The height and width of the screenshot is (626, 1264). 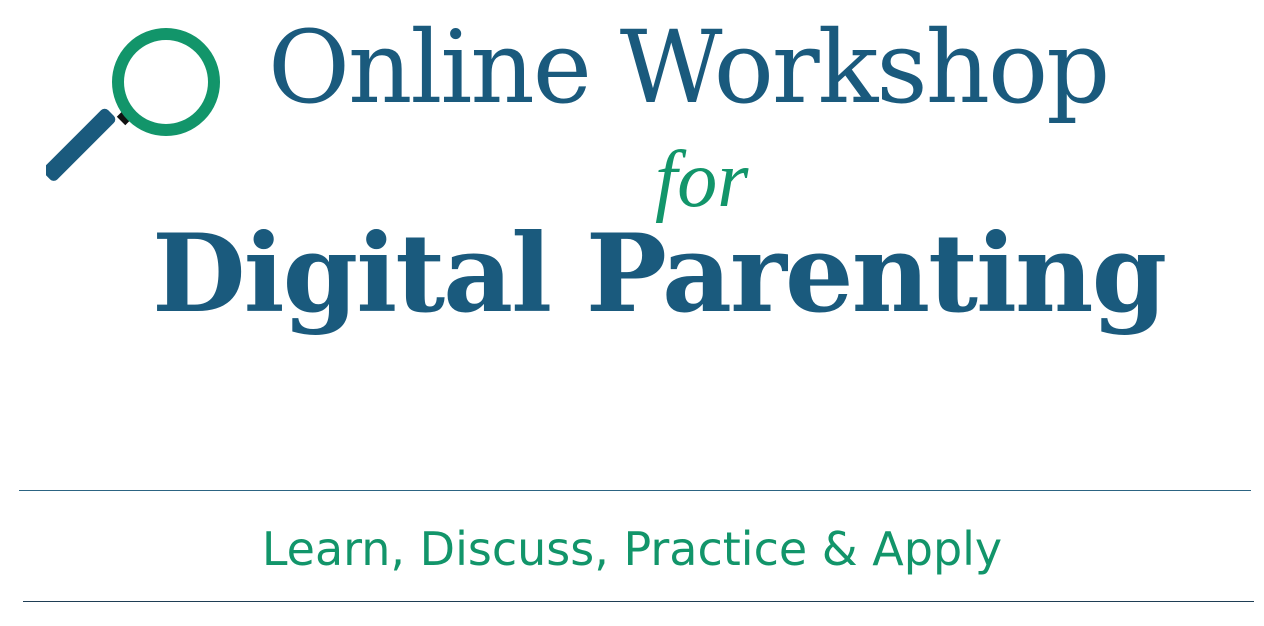 I want to click on magnifying-glass-icon, so click(x=134, y=114).